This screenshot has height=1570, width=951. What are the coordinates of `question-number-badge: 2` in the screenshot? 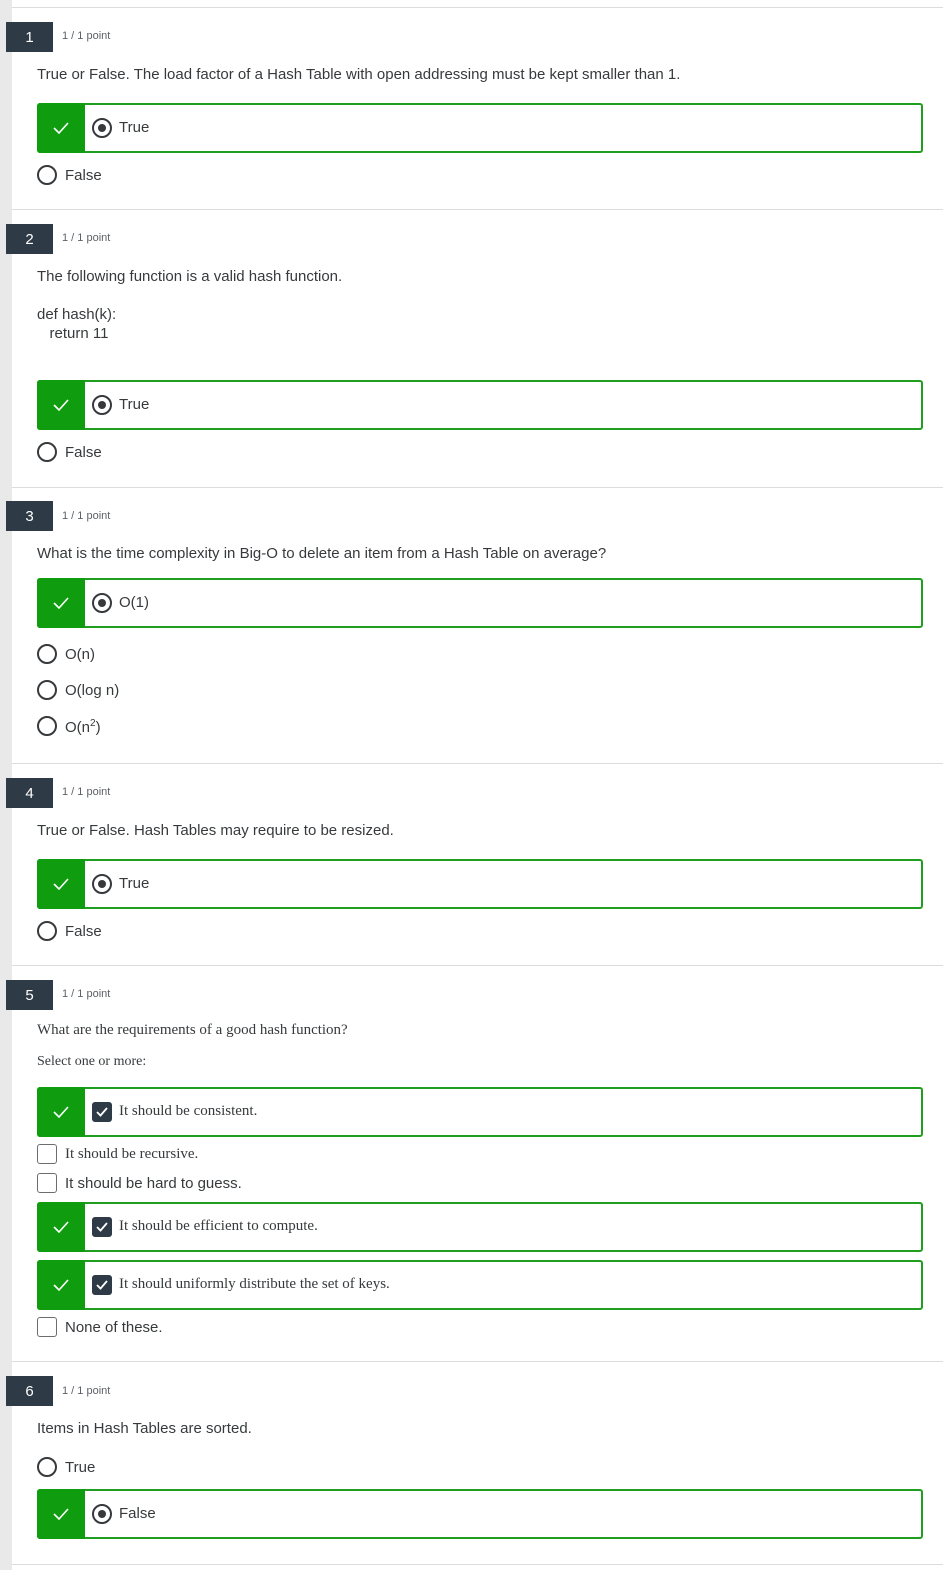 It's located at (29, 239).